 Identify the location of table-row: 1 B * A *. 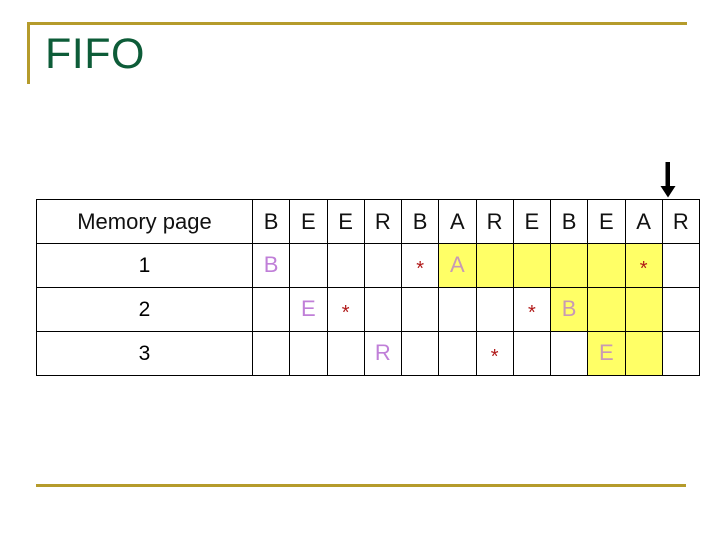
(368, 265).